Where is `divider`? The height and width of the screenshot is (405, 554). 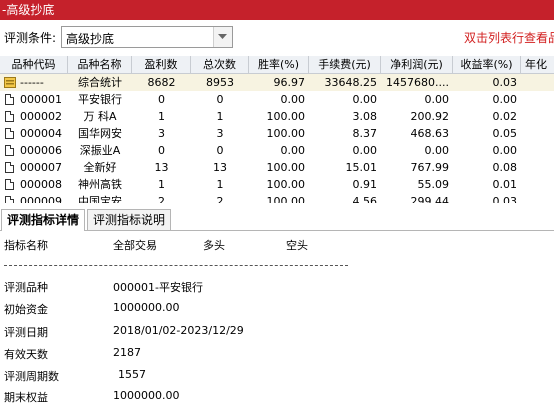 divider is located at coordinates (176, 265).